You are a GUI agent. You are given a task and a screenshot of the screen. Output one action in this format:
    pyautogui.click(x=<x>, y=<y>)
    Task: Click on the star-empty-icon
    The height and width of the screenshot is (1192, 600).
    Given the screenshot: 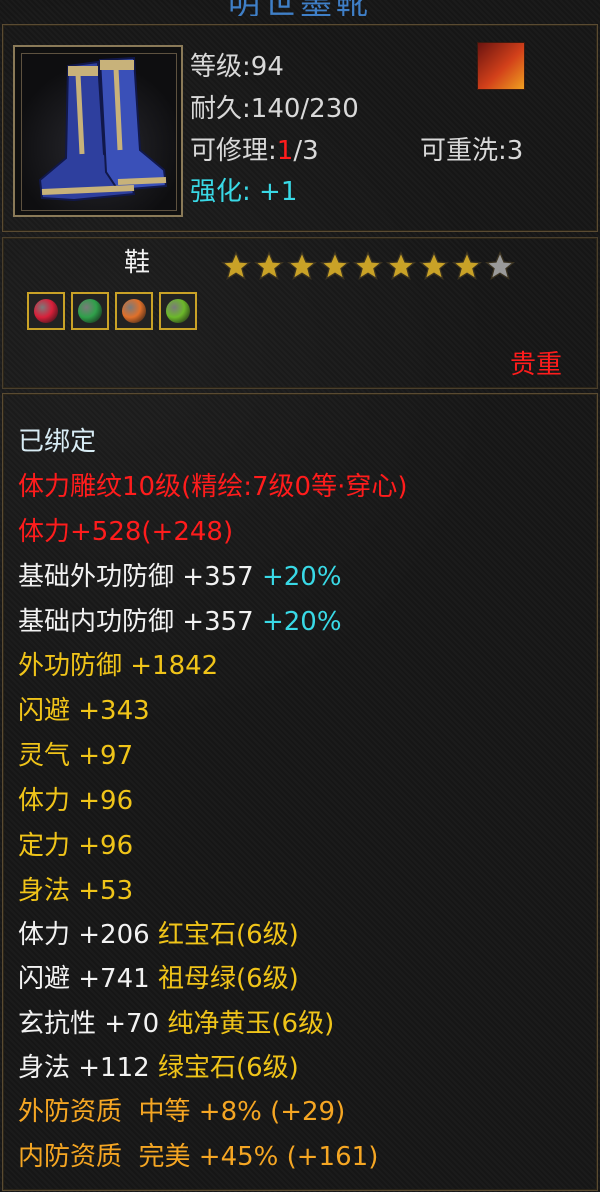 What is the action you would take?
    pyautogui.click(x=500, y=265)
    